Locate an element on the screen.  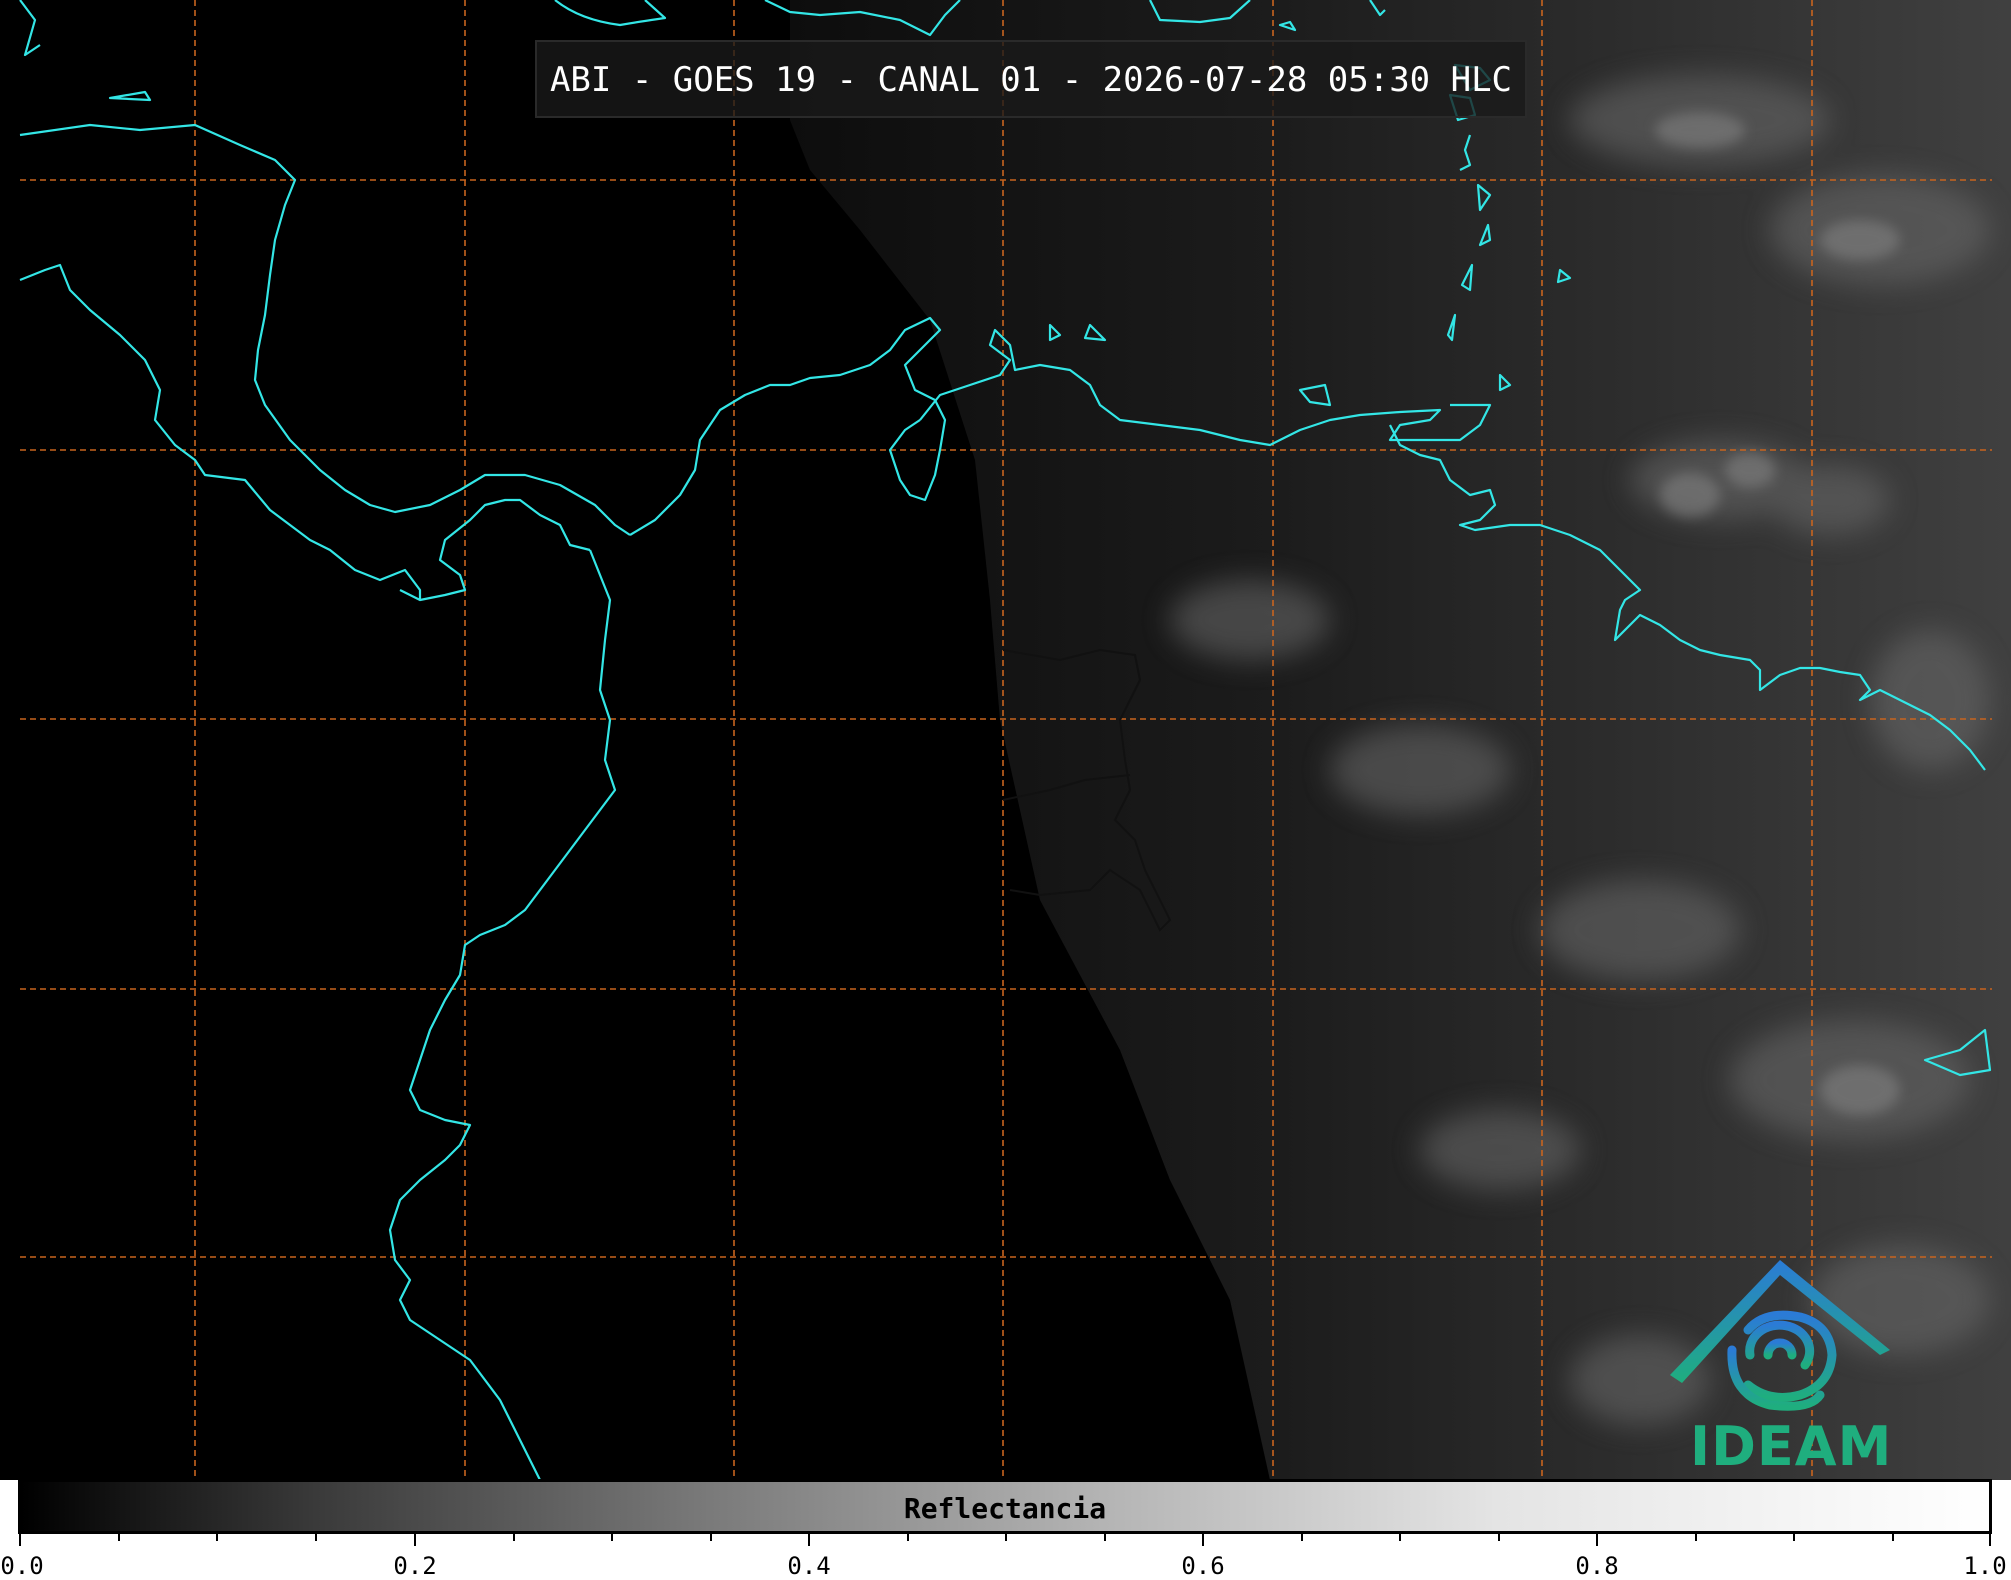
colorbar: Reflectancia is located at coordinates (1005, 1506).